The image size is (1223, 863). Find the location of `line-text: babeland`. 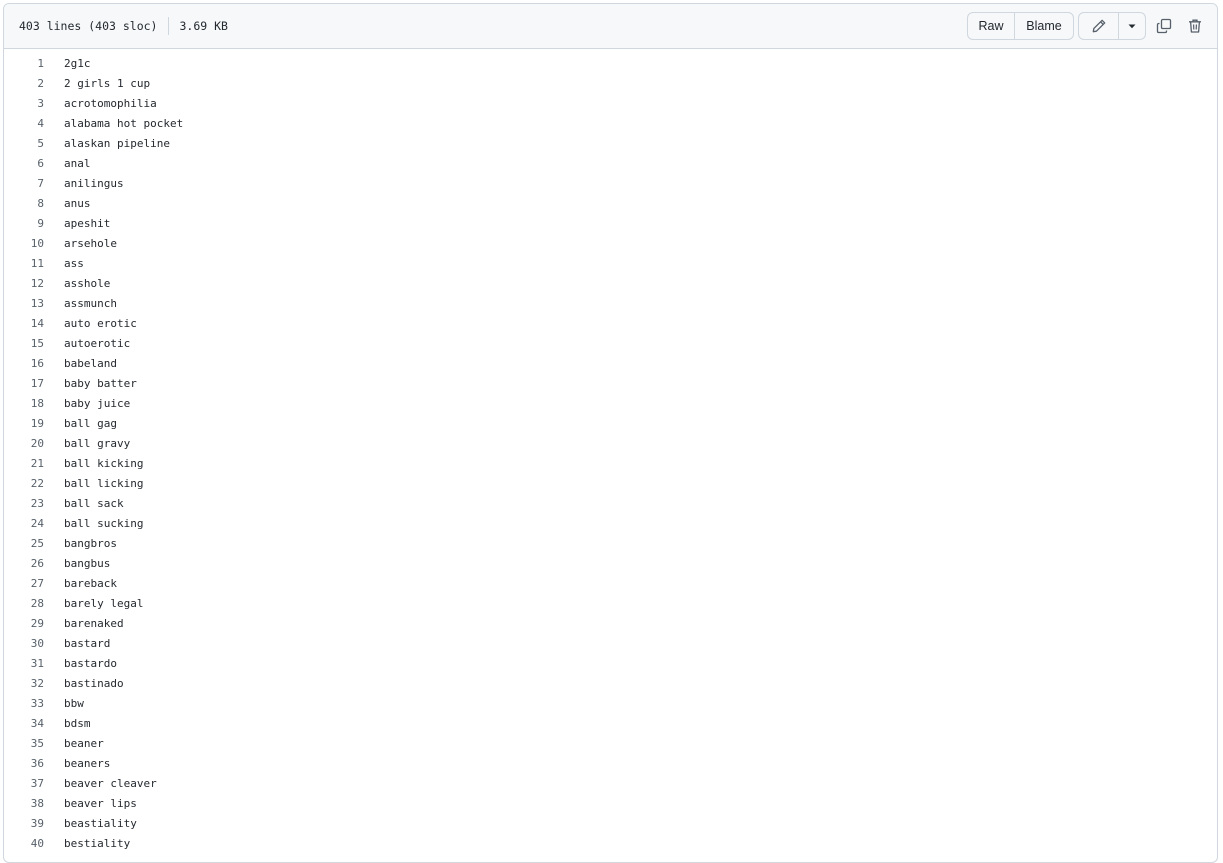

line-text: babeland is located at coordinates (90, 363).